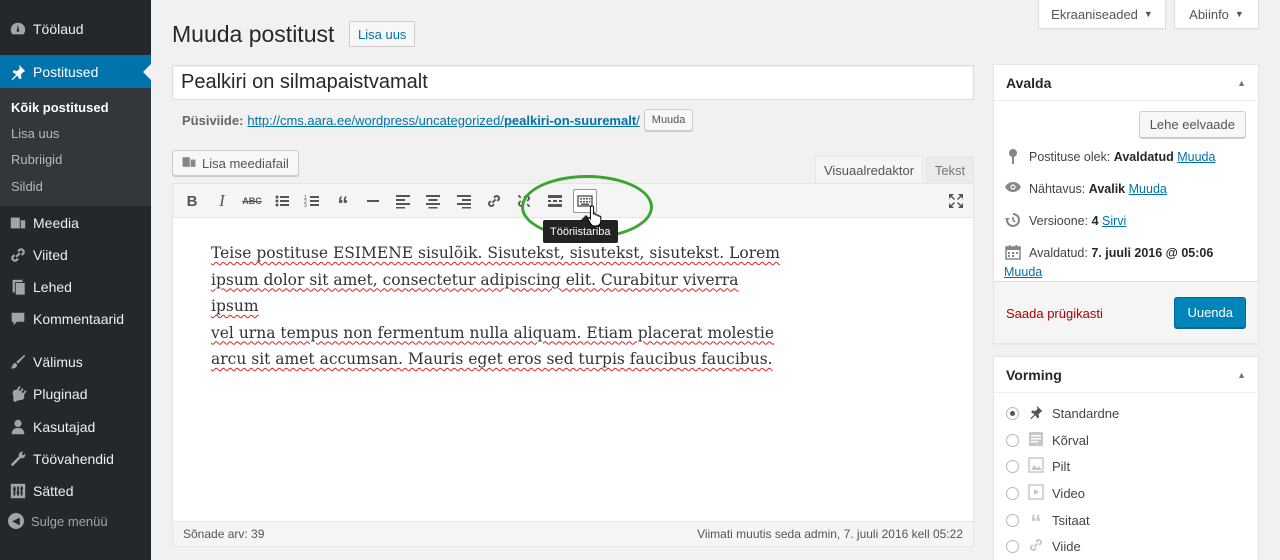 This screenshot has height=560, width=1280. What do you see at coordinates (75, 287) in the screenshot?
I see `menu-item-pages: Lehed` at bounding box center [75, 287].